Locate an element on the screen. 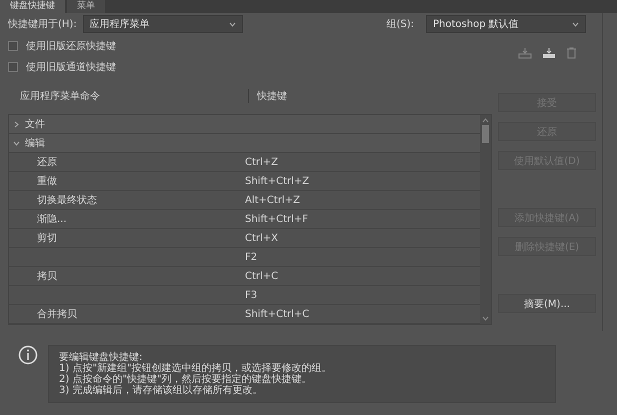 The width and height of the screenshot is (617, 415). shortcut-cell: F3 is located at coordinates (251, 295).